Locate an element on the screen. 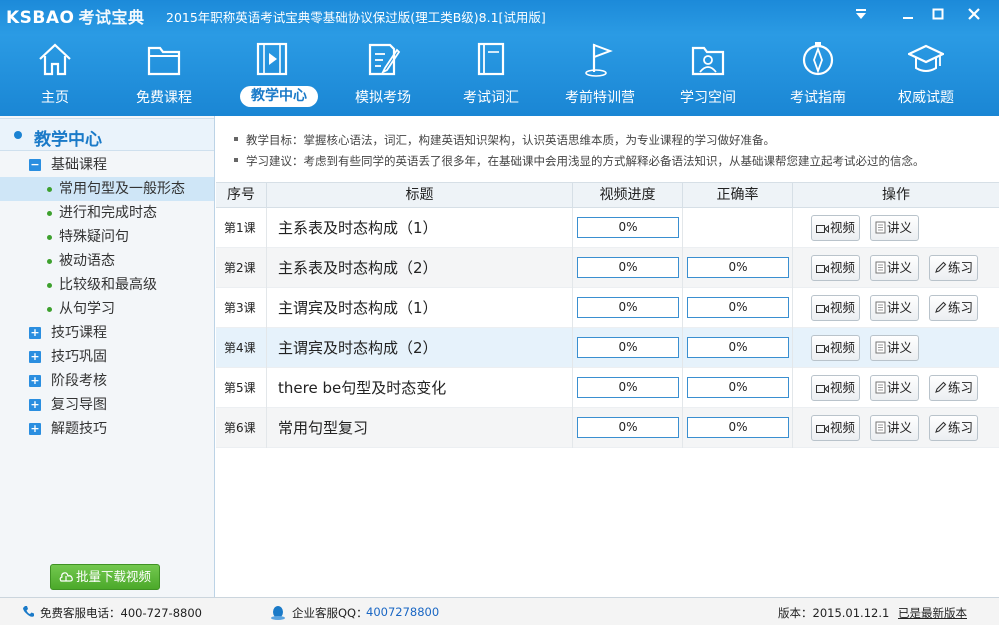 The width and height of the screenshot is (999, 625). qq-icon is located at coordinates (278, 614).